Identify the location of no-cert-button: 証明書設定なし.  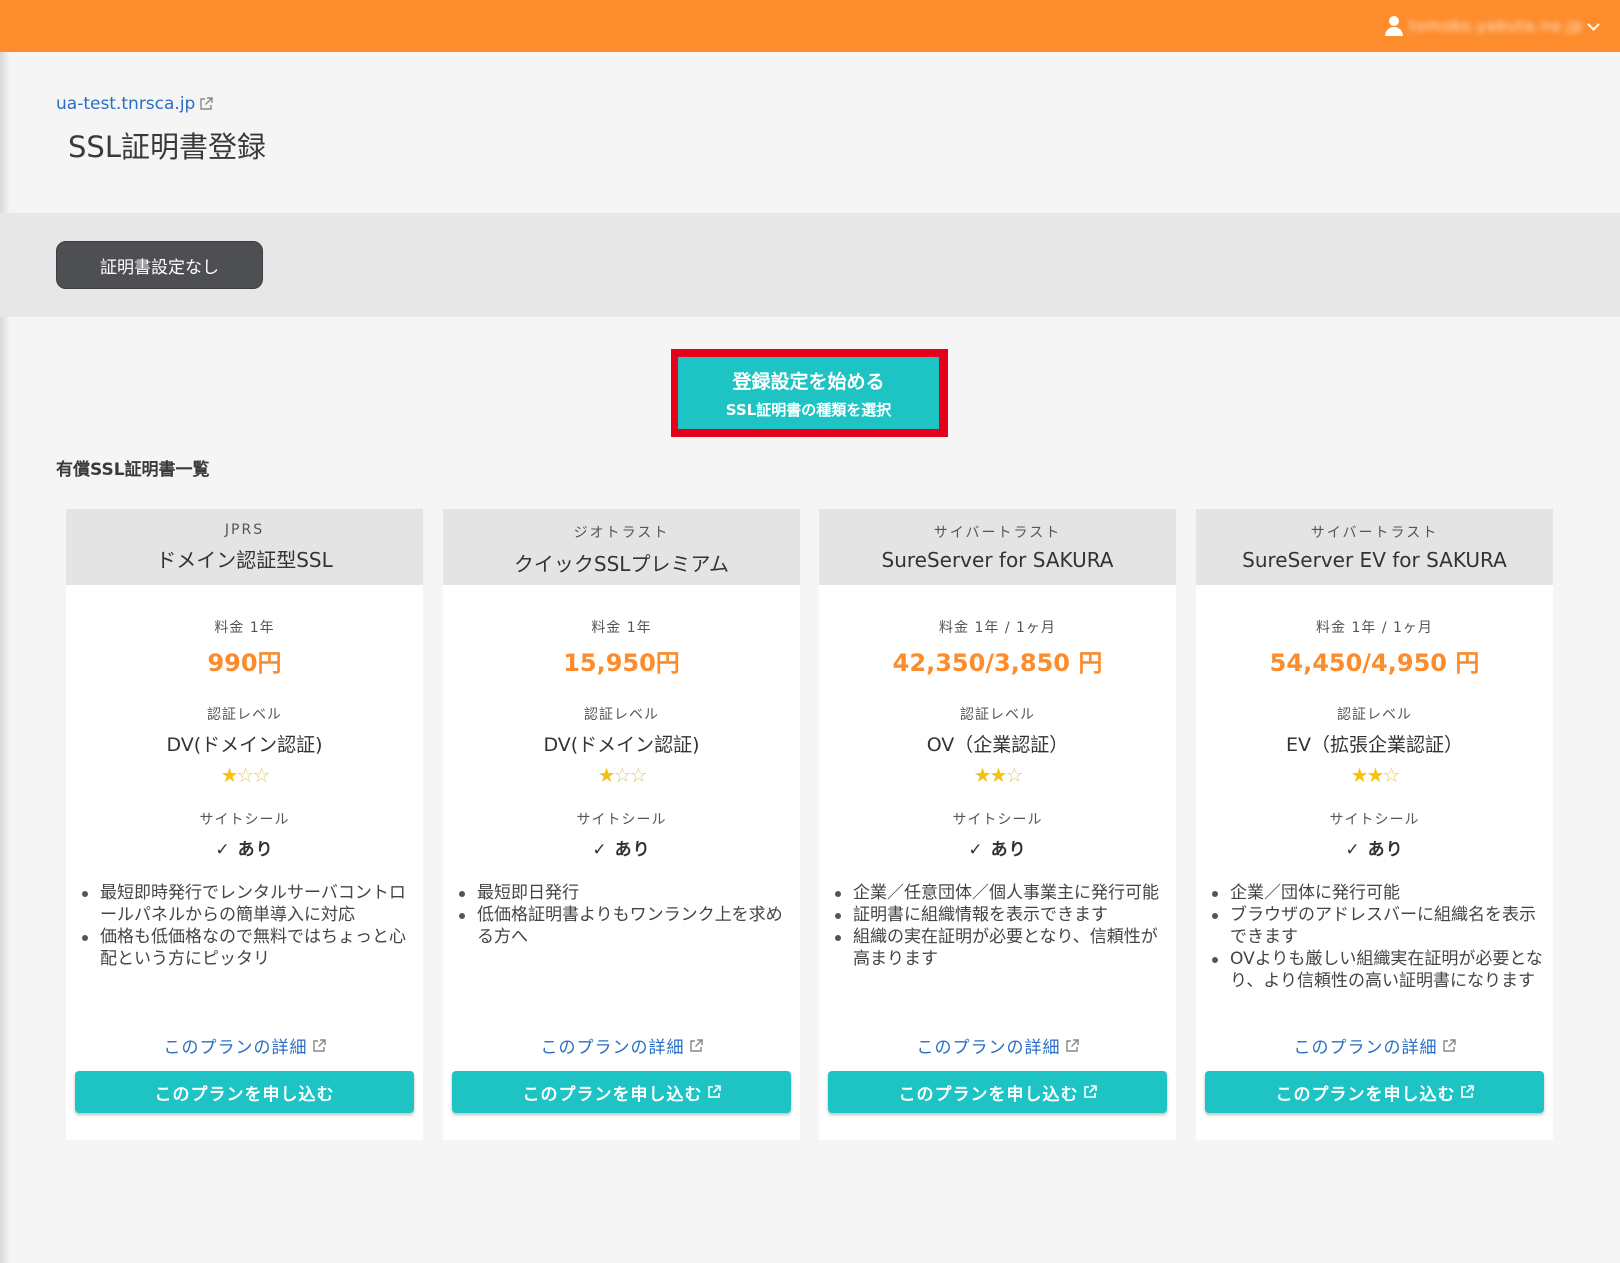
(159, 265).